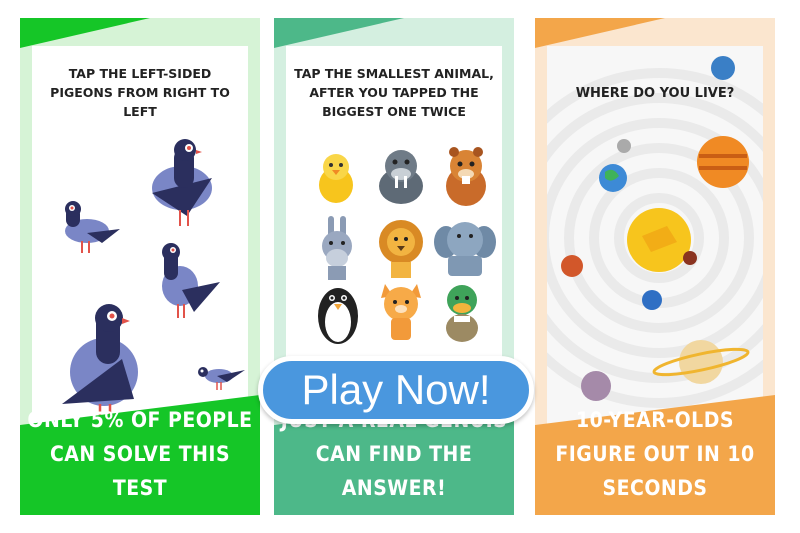  Describe the element at coordinates (396, 390) in the screenshot. I see `play-now-button: Play Now!` at that location.